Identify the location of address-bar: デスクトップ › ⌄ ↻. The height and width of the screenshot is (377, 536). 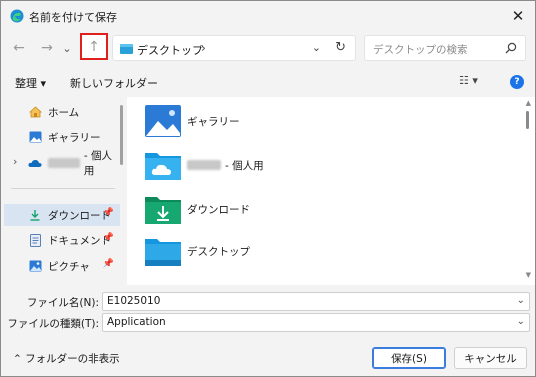
(234, 48).